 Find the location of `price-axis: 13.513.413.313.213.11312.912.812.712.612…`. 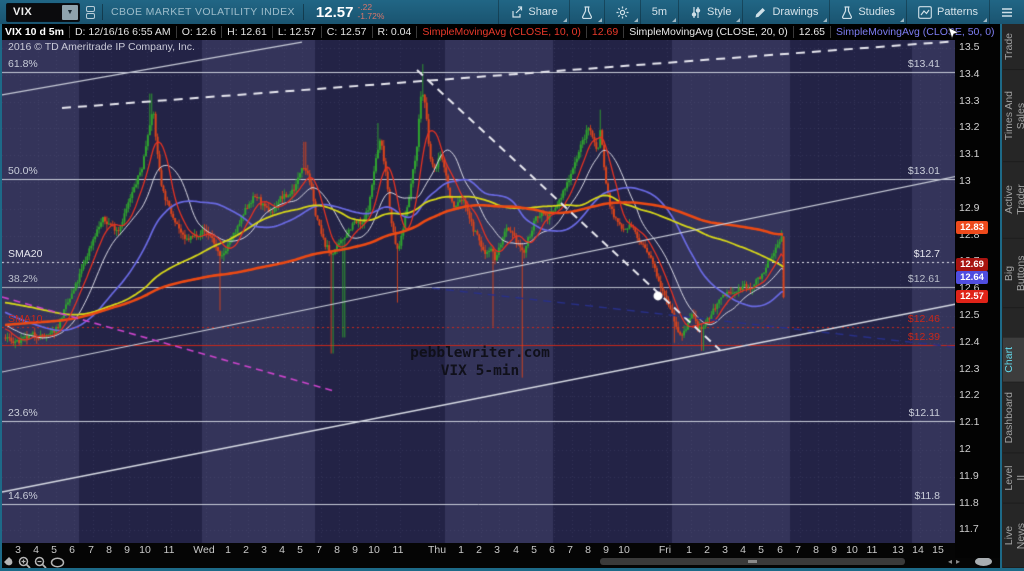

price-axis: 13.513.413.313.213.11312.912.812.712.612… is located at coordinates (977, 291).